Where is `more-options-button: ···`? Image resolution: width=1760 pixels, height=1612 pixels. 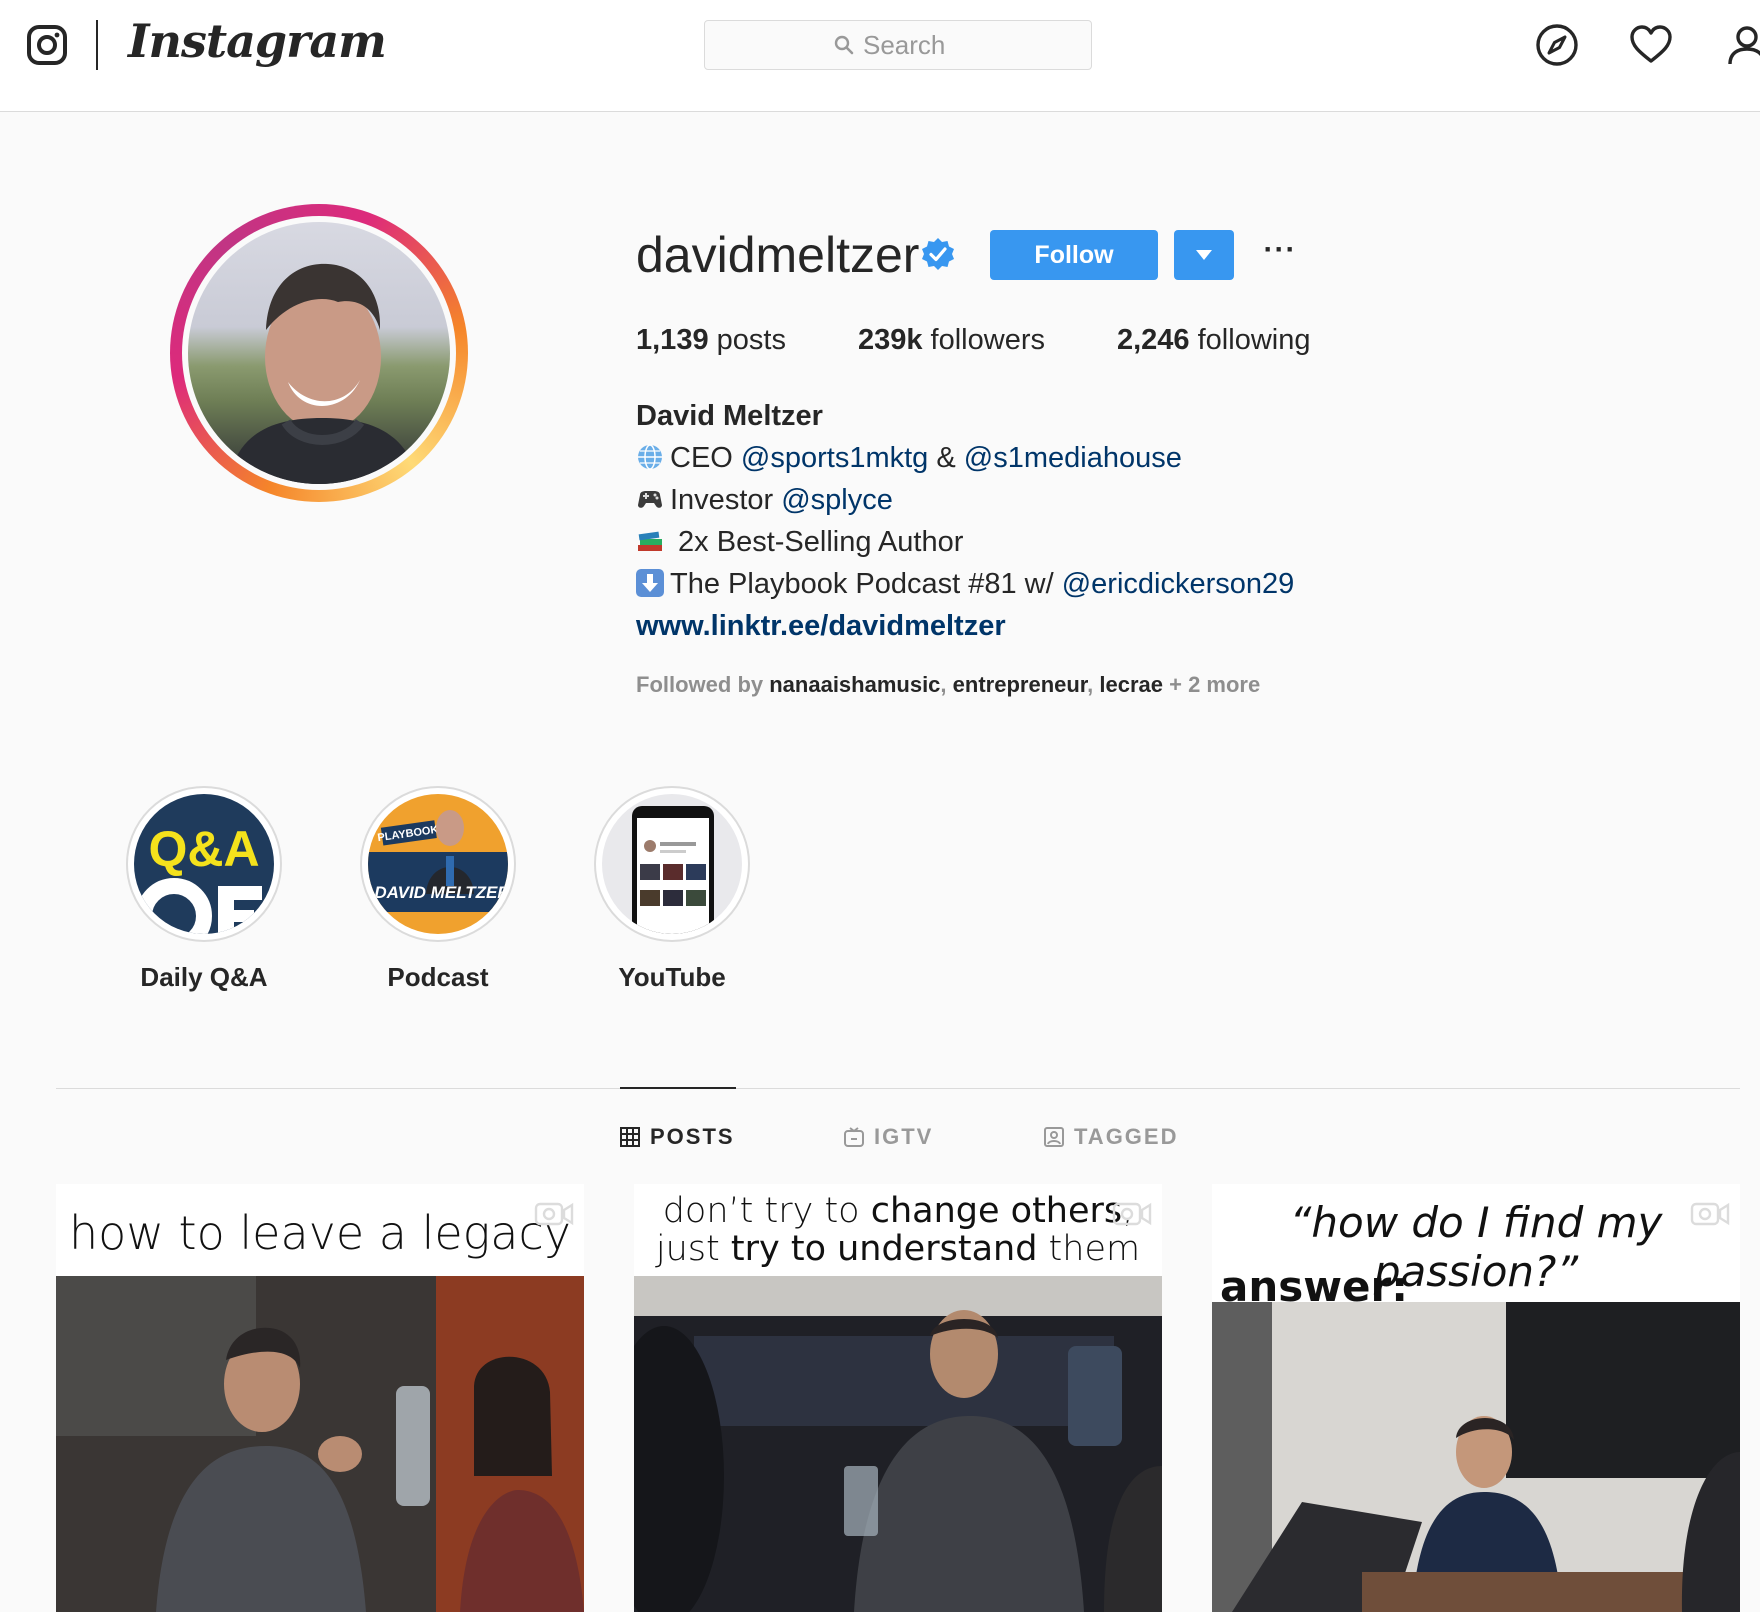 more-options-button: ··· is located at coordinates (1280, 253).